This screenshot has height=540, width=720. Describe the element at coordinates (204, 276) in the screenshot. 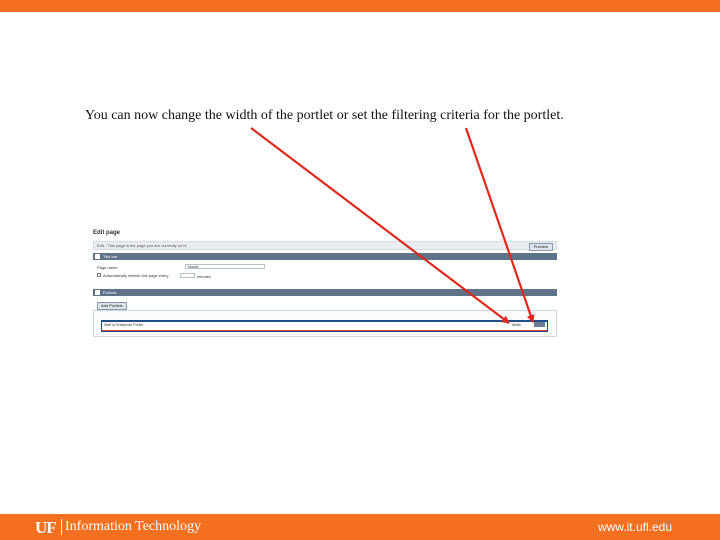

I see `minutes-label: minutes` at that location.